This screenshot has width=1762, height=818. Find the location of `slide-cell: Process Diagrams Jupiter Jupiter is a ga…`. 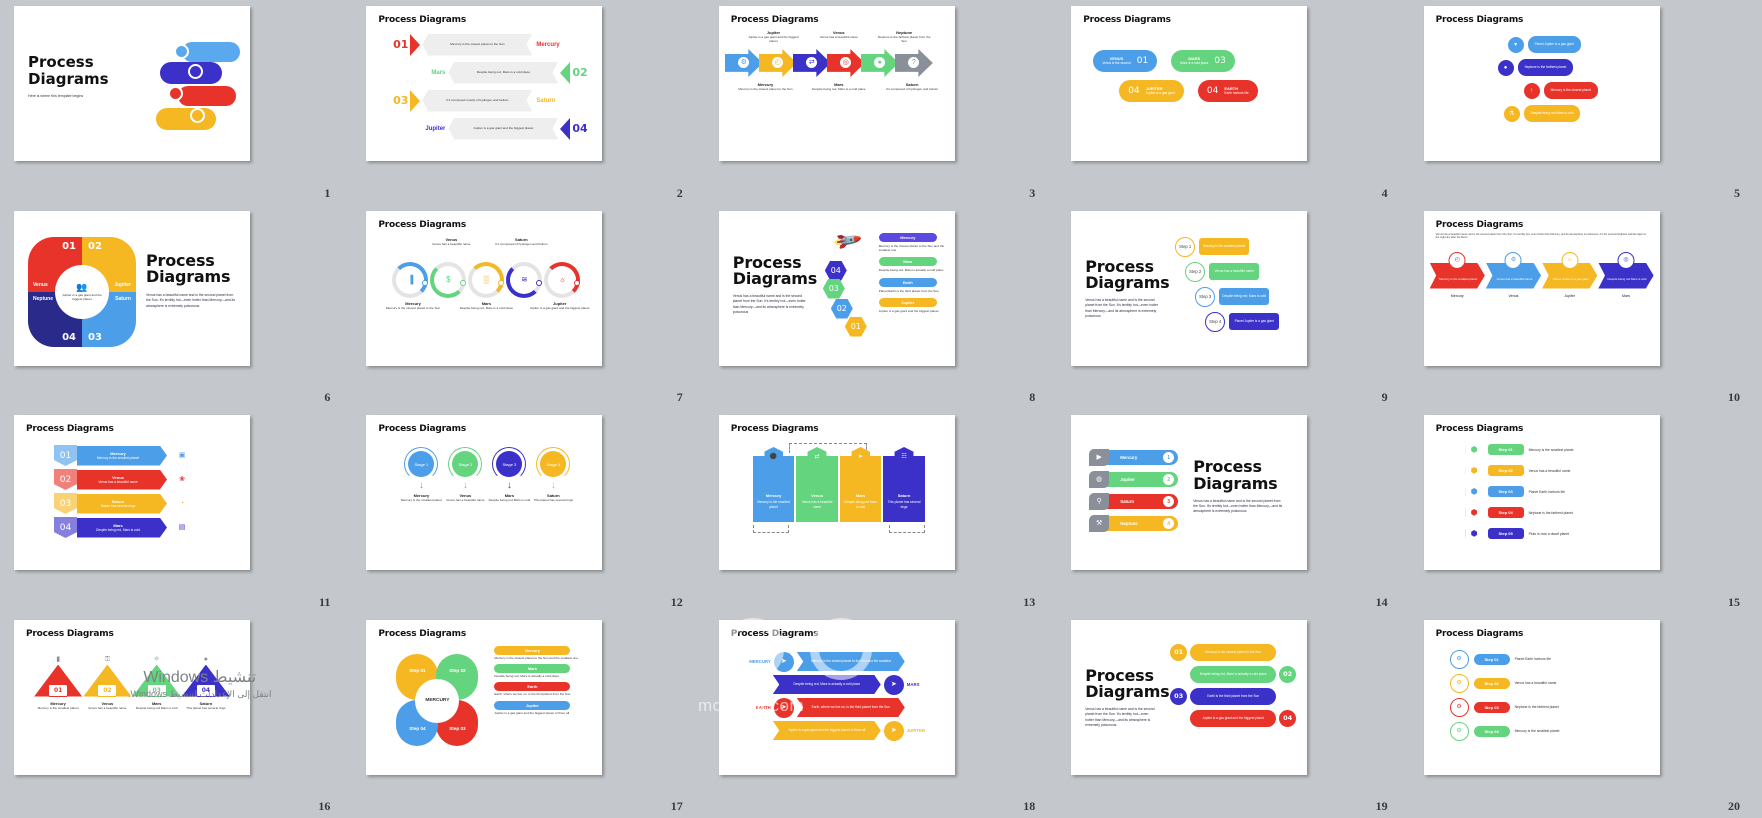

slide-cell: Process Diagrams Jupiter Jupiter is a ga… is located at coordinates (881, 102).